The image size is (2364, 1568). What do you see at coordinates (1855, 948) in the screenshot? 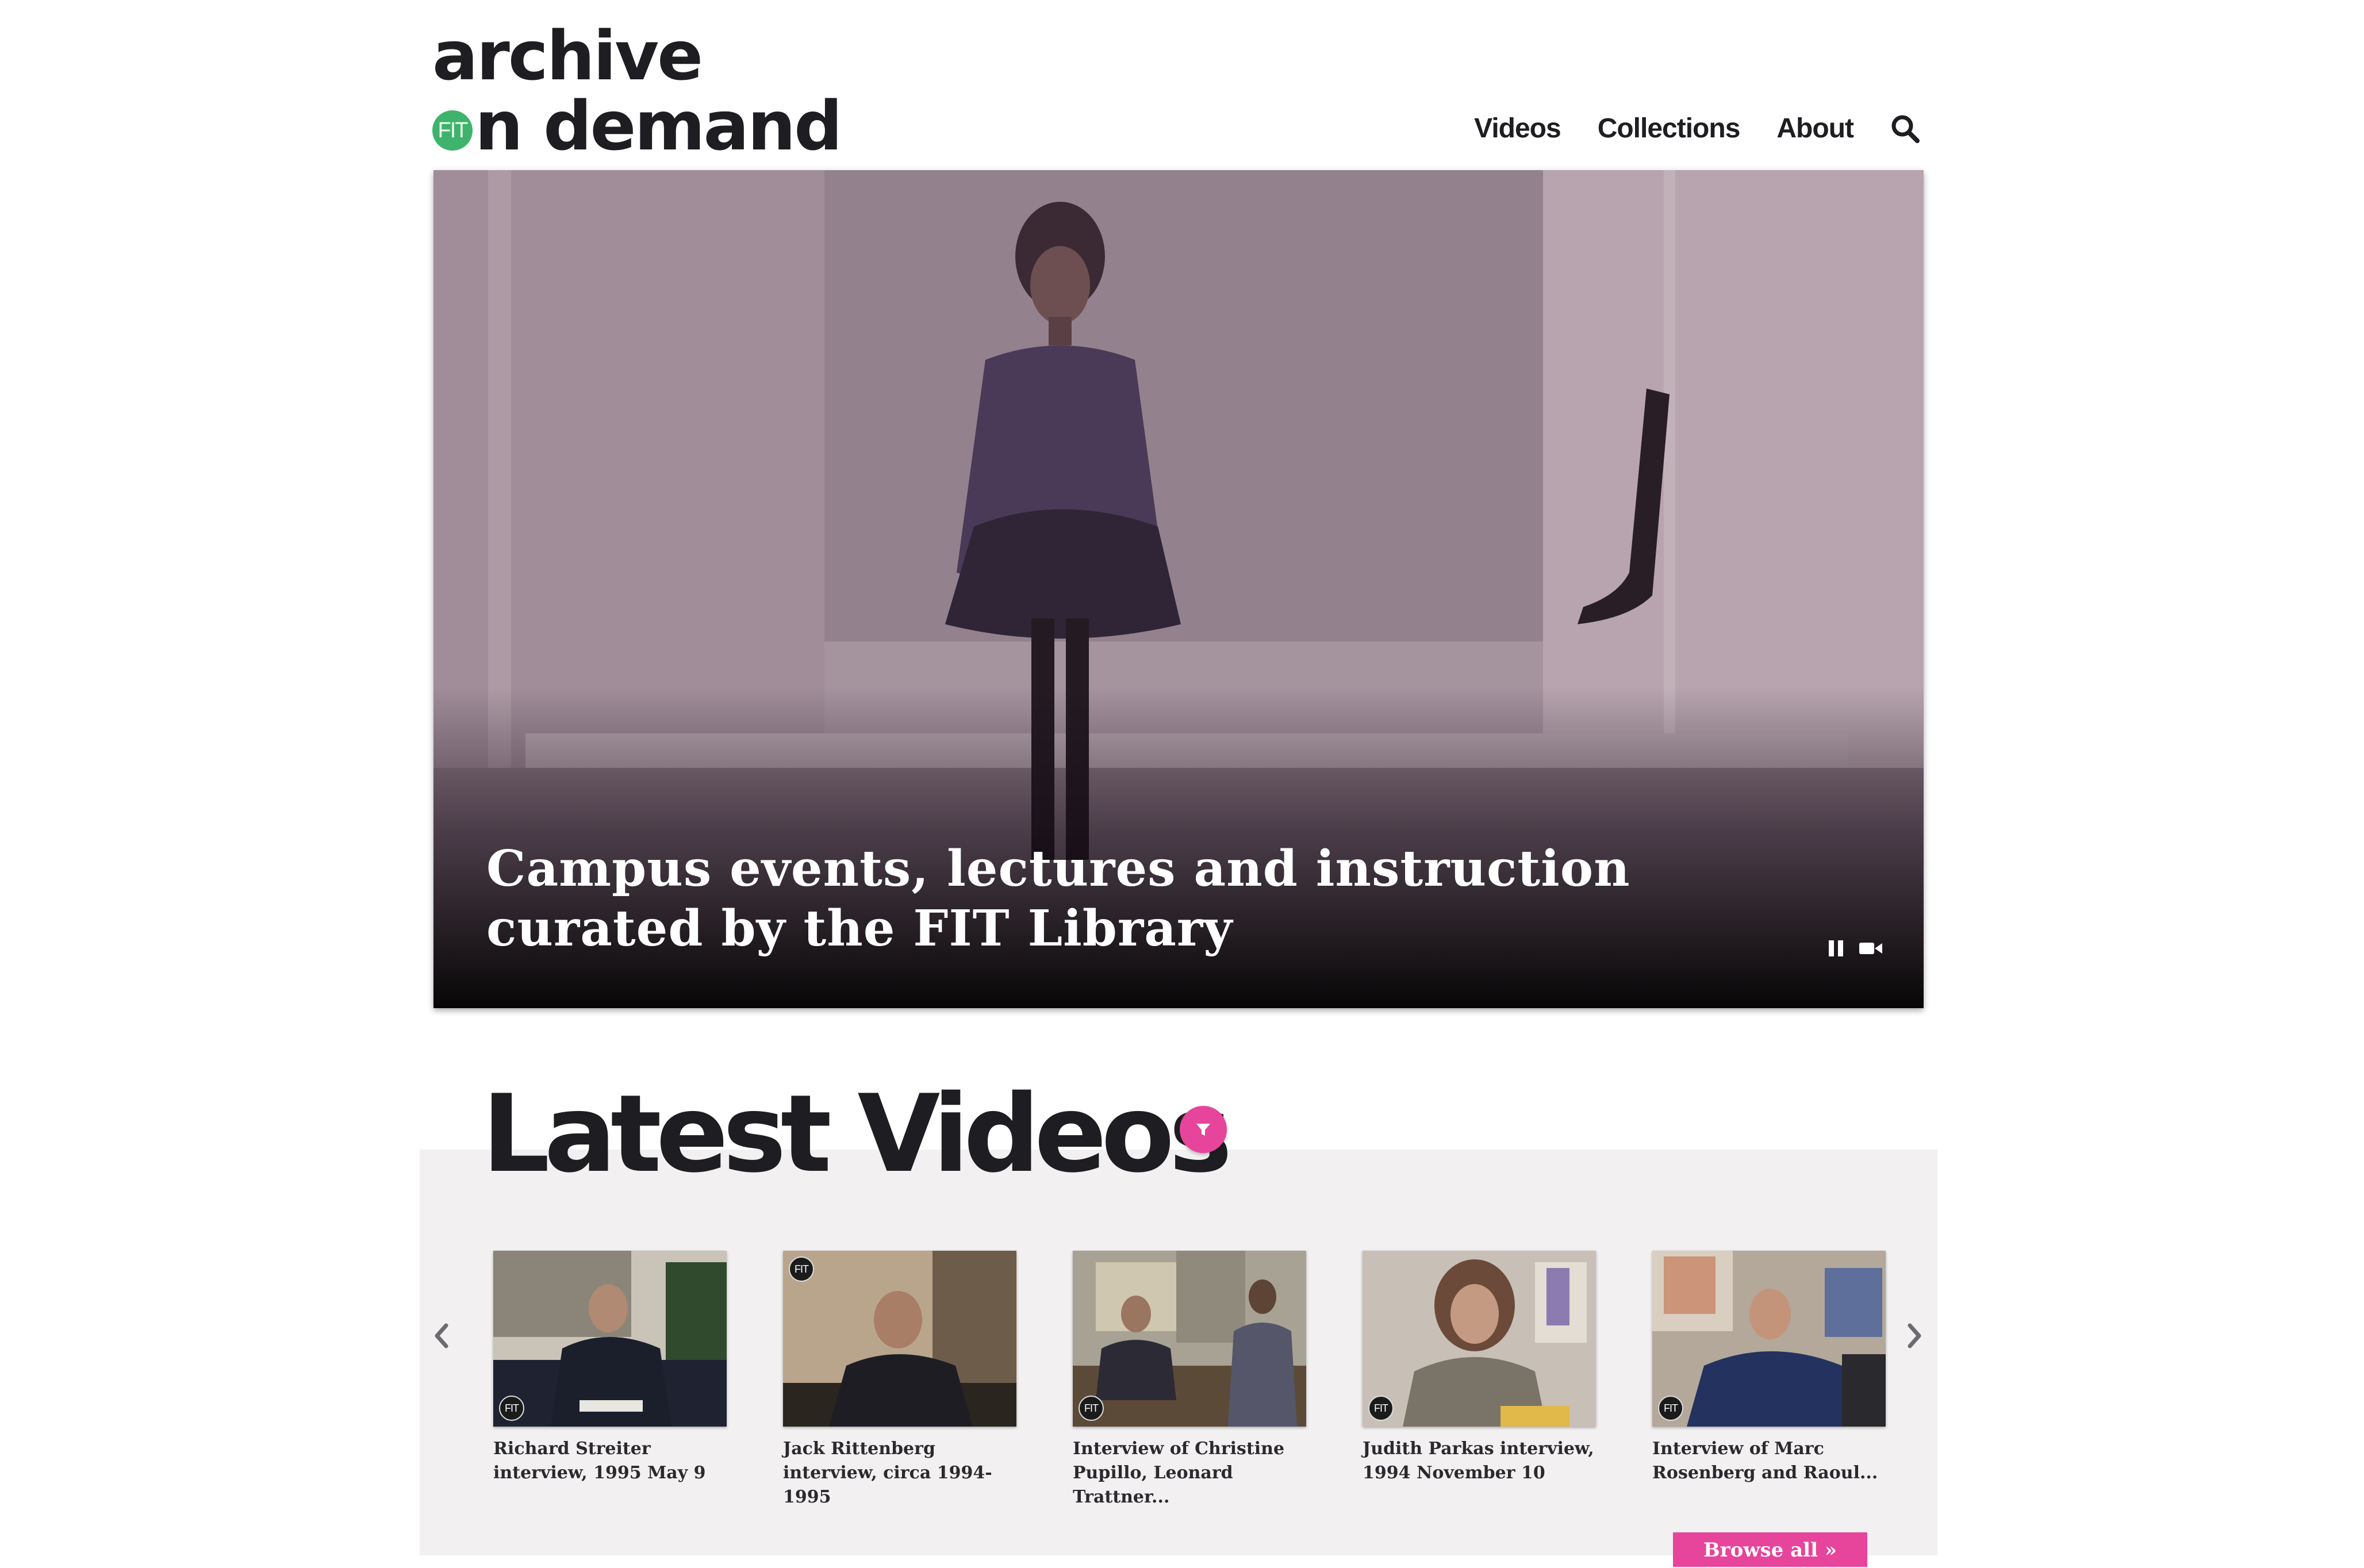
I see `hero-controls` at bounding box center [1855, 948].